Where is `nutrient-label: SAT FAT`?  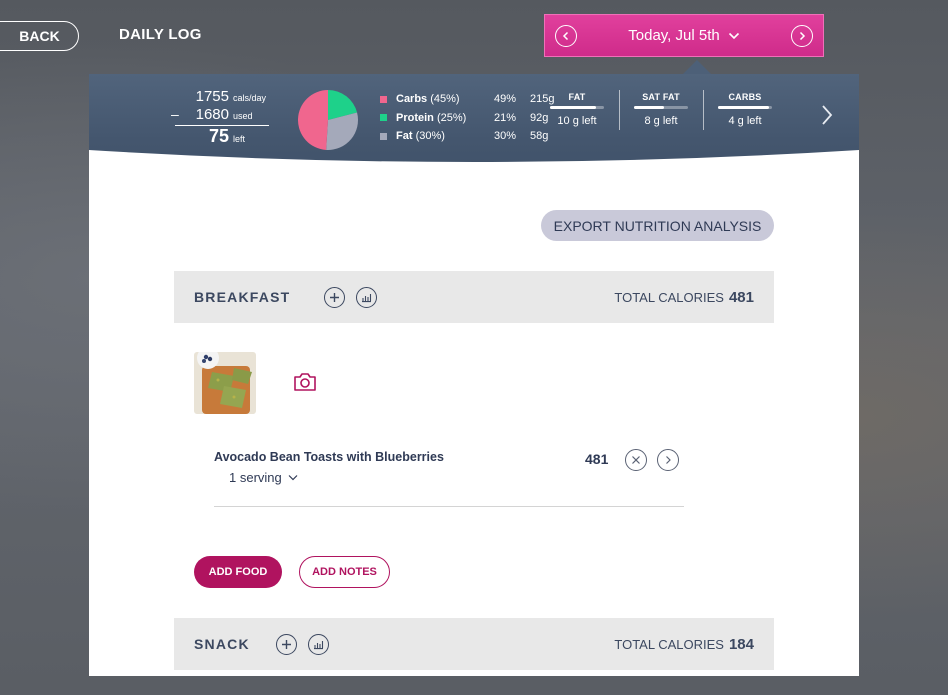 nutrient-label: SAT FAT is located at coordinates (661, 97).